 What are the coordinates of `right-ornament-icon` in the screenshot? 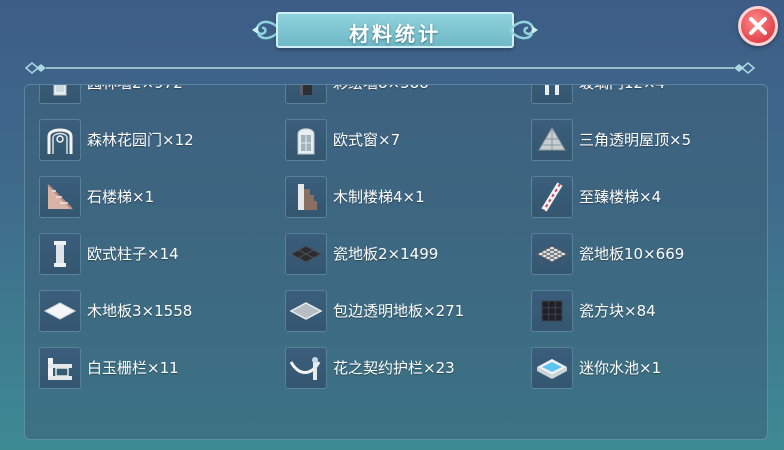 It's located at (523, 30).